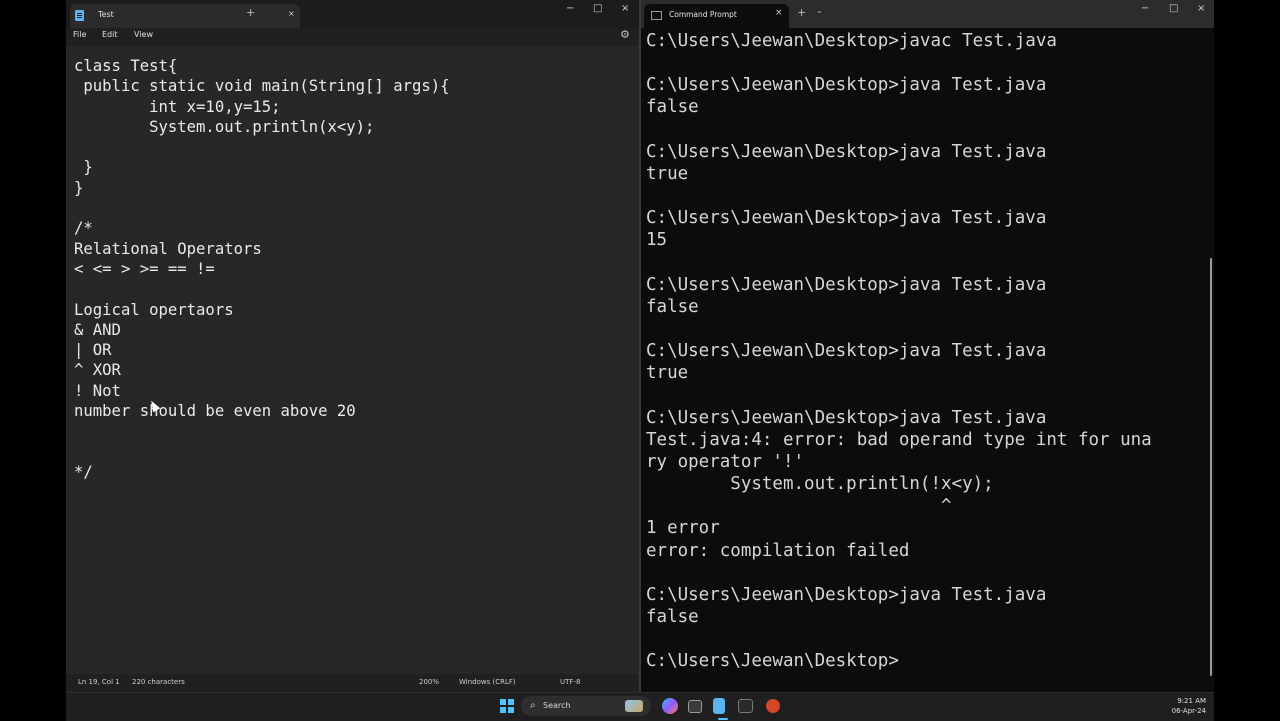 This screenshot has height=721, width=1280. I want to click on status-character-count: 220 characters, so click(158, 682).